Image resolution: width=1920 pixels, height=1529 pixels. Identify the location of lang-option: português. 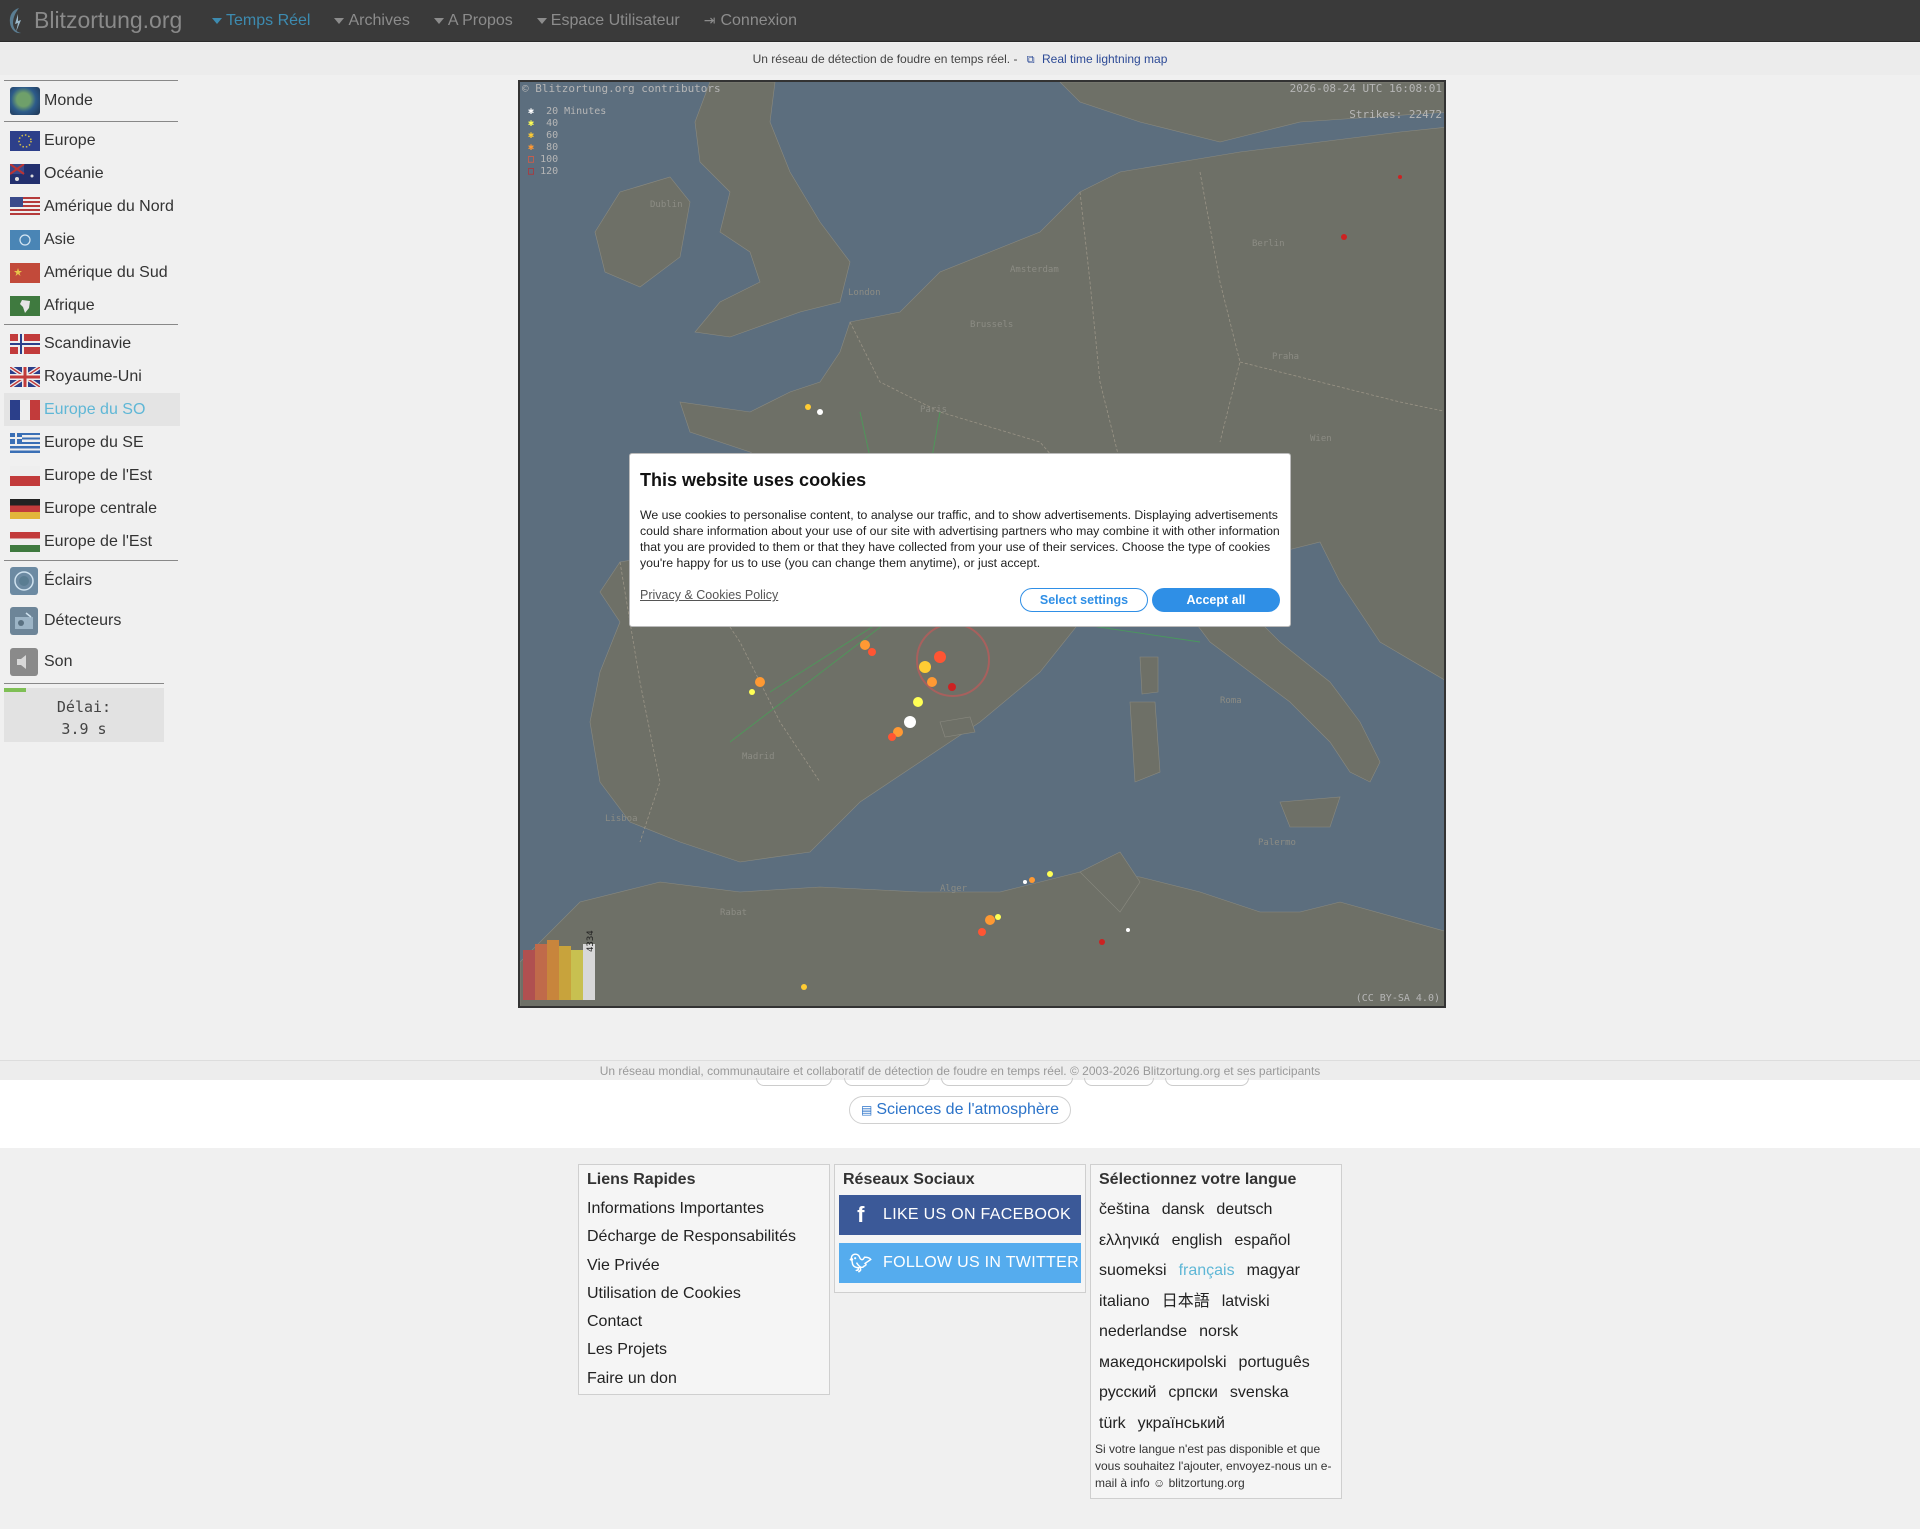
(1274, 1363).